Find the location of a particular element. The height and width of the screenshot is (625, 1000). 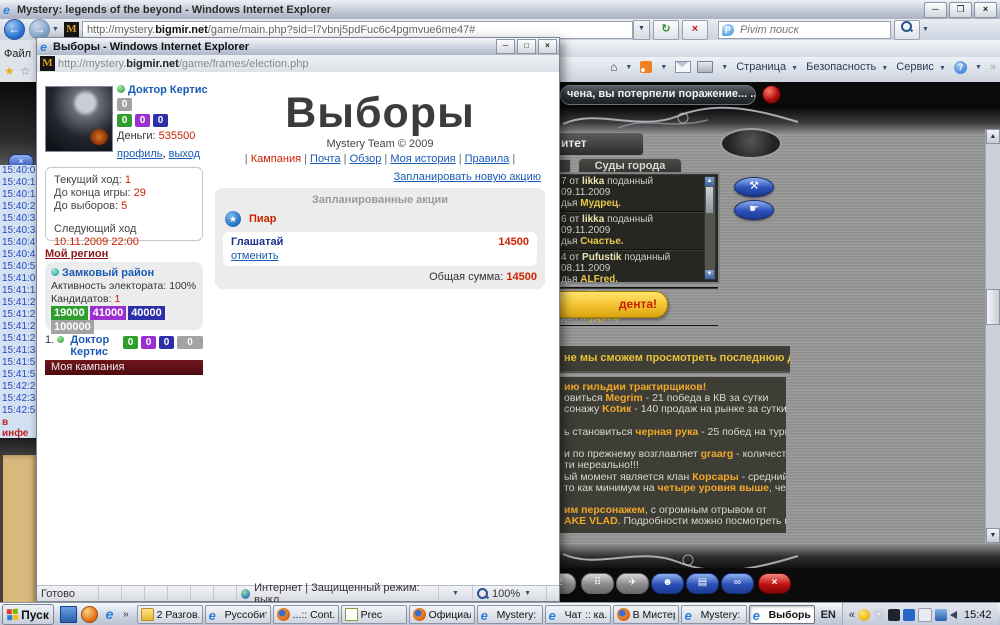

game-nav-button-cut: 2 is located at coordinates (567, 583).